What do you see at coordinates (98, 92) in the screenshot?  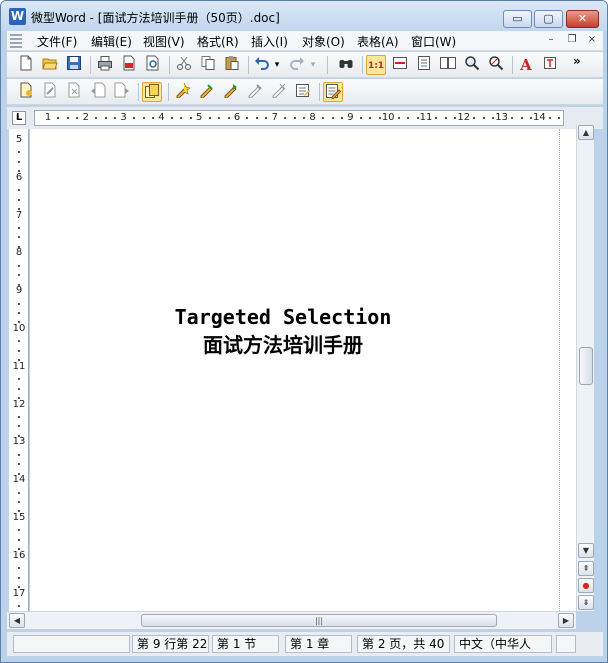 I see `prev-comment-icon` at bounding box center [98, 92].